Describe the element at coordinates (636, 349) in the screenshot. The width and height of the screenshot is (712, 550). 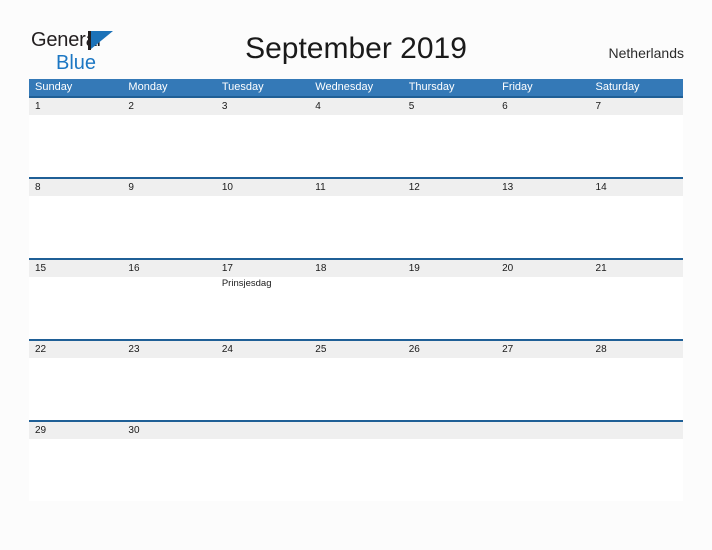
I see `day-number: 28` at that location.